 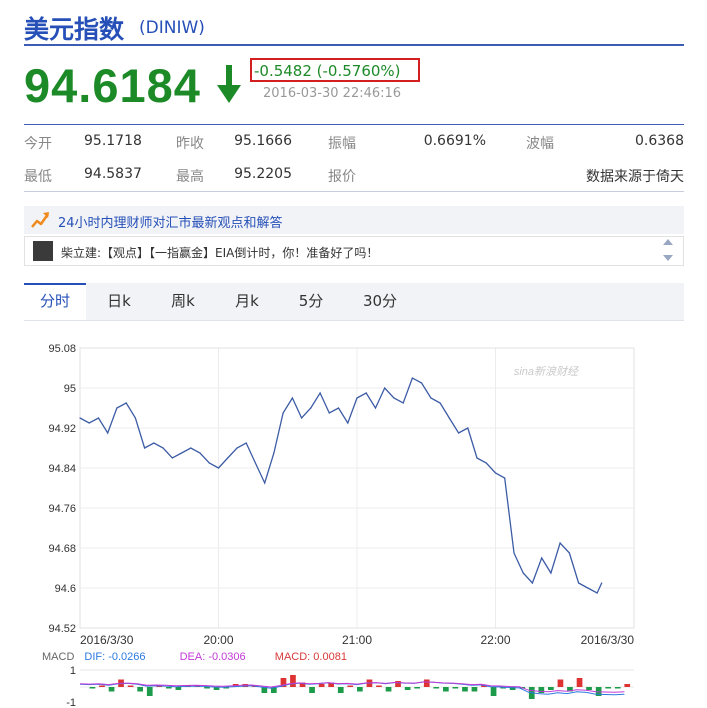 I want to click on symbol-code: (DINIW), so click(x=172, y=28).